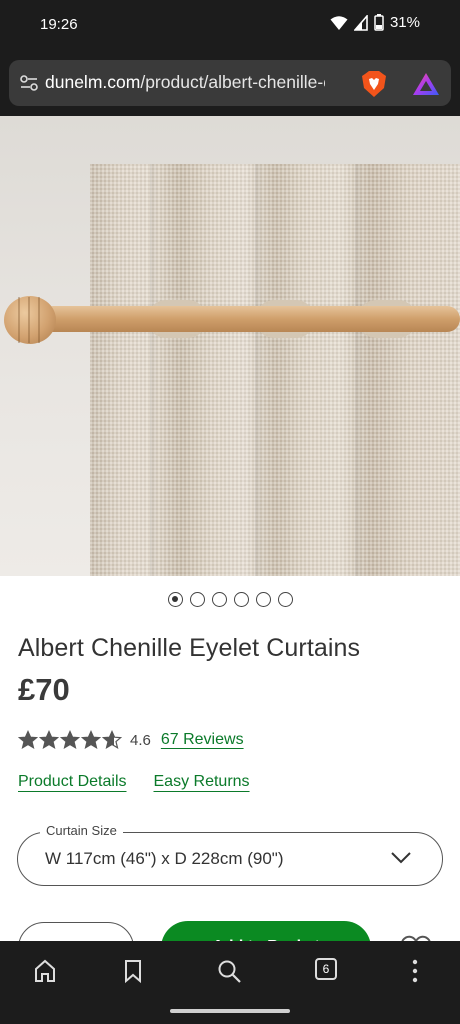 This screenshot has height=1024, width=460. I want to click on rating-value: 4.6, so click(140, 740).